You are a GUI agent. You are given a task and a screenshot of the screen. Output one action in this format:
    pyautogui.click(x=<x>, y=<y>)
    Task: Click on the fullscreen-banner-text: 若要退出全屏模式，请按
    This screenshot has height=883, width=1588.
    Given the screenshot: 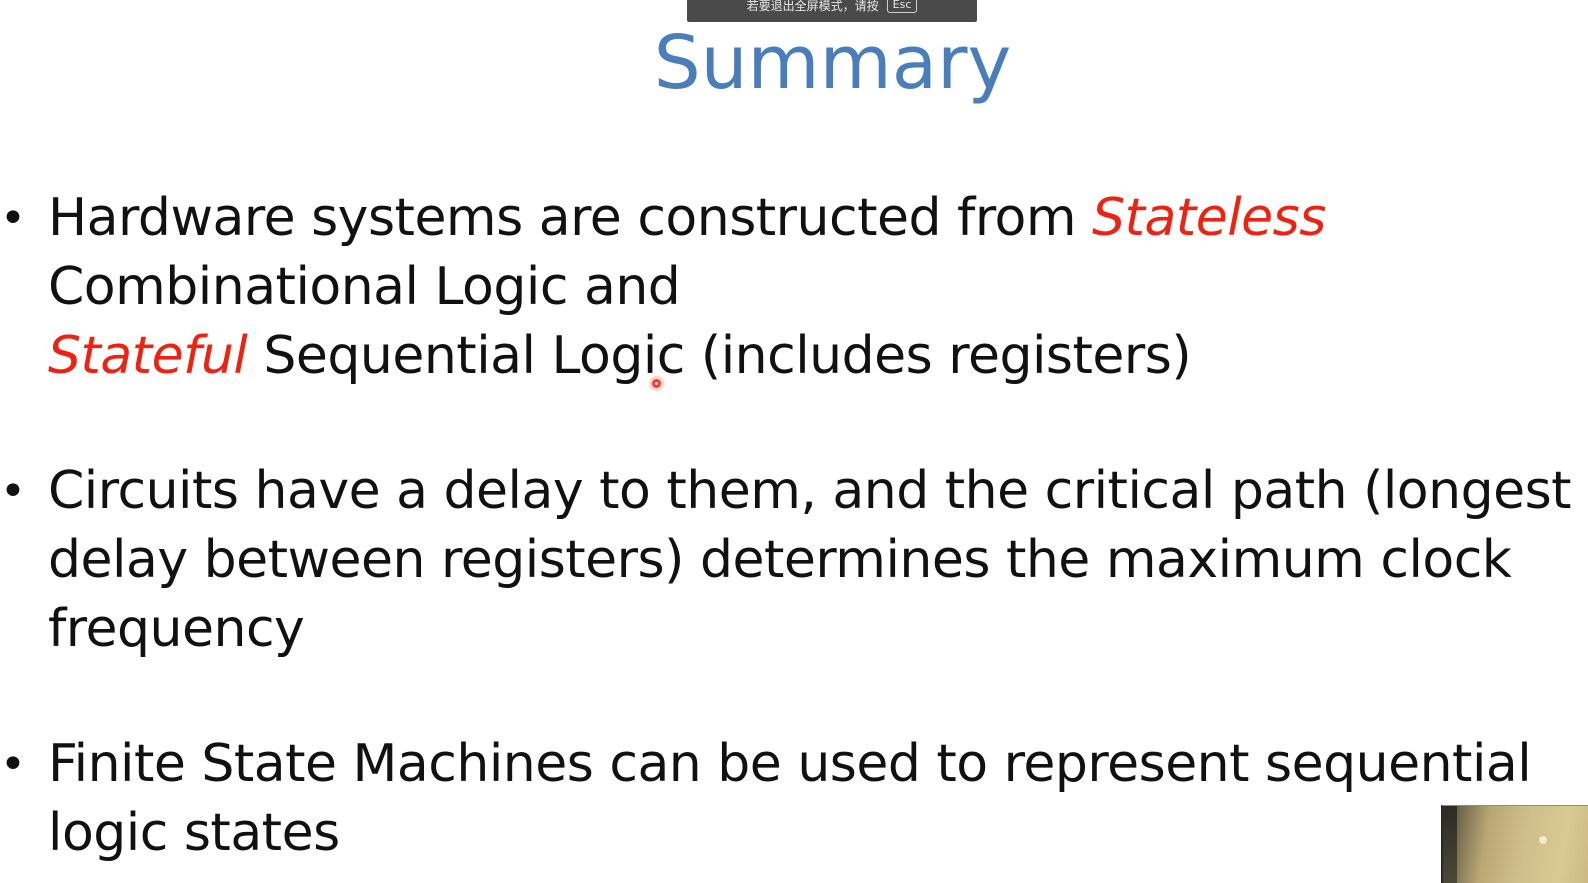 What is the action you would take?
    pyautogui.click(x=812, y=6)
    